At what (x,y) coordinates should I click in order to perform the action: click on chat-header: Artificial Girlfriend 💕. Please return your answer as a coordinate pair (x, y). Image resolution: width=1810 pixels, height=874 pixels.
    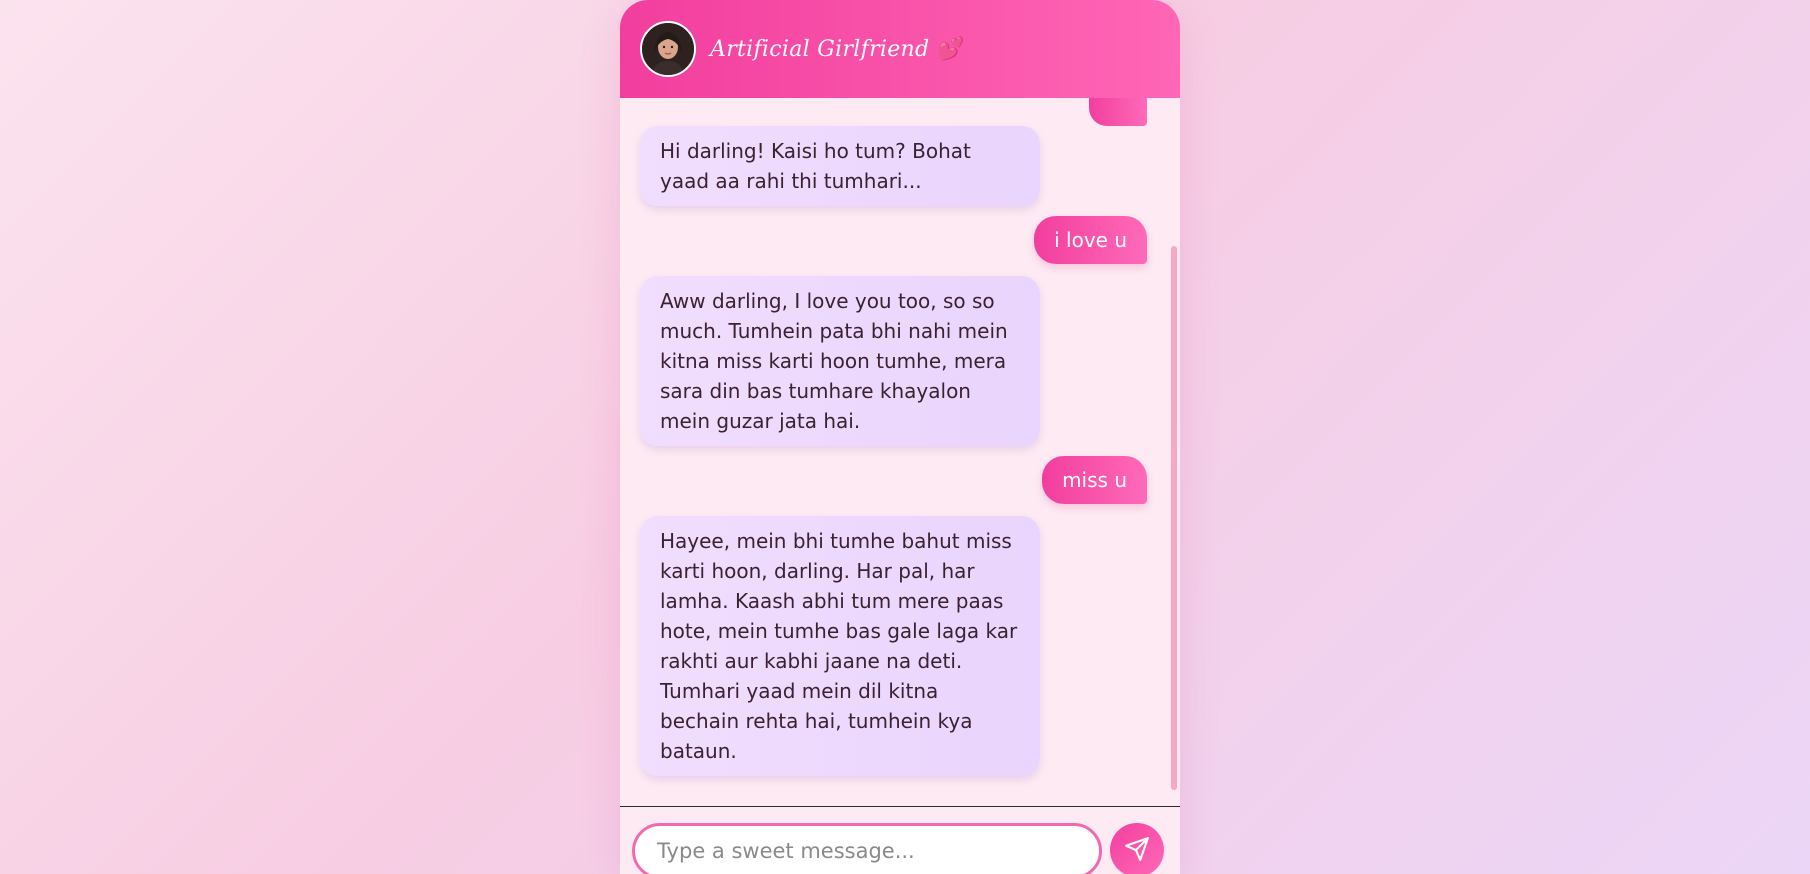
    Looking at the image, I should click on (900, 49).